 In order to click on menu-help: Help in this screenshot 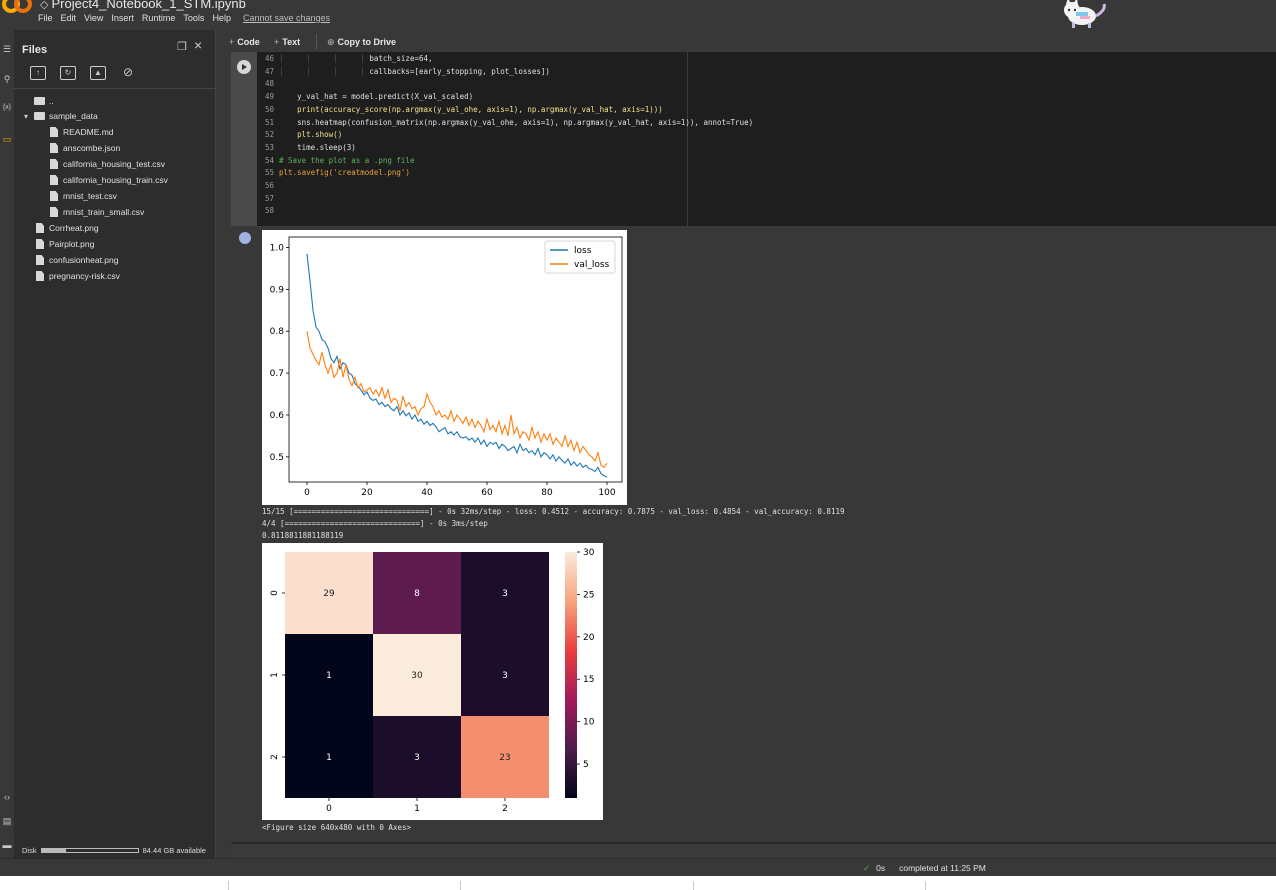, I will do `click(221, 18)`.